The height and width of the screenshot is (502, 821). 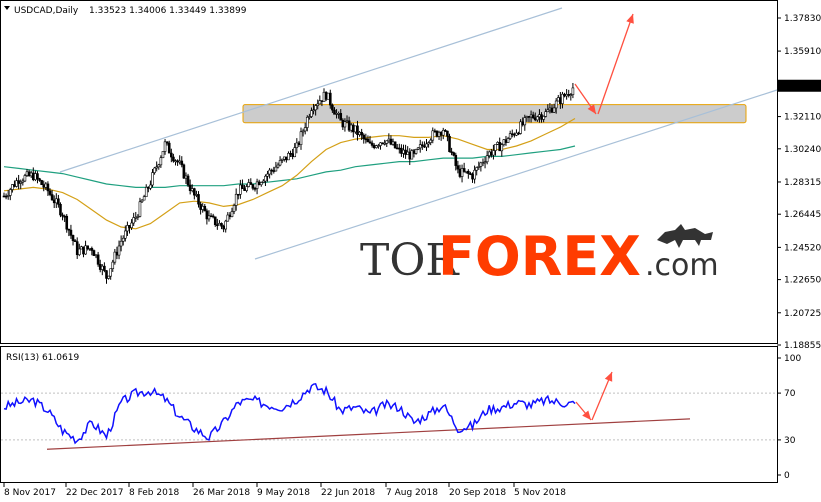 I want to click on price-tick-label: 1.24520, so click(x=802, y=248).